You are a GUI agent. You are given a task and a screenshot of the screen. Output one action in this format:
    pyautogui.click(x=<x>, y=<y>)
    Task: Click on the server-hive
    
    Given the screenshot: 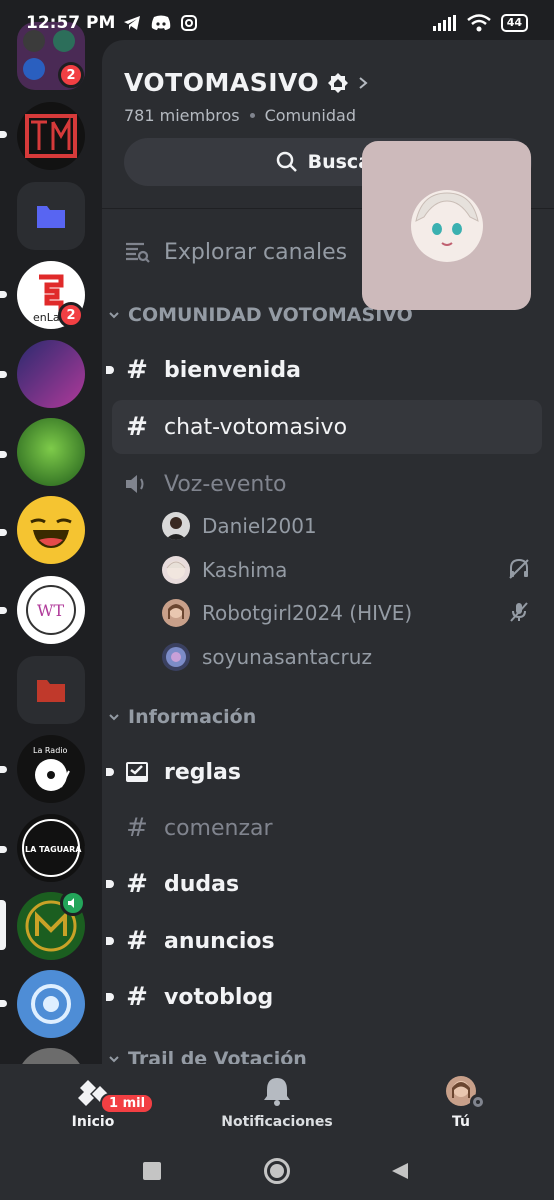 What is the action you would take?
    pyautogui.click(x=51, y=1004)
    